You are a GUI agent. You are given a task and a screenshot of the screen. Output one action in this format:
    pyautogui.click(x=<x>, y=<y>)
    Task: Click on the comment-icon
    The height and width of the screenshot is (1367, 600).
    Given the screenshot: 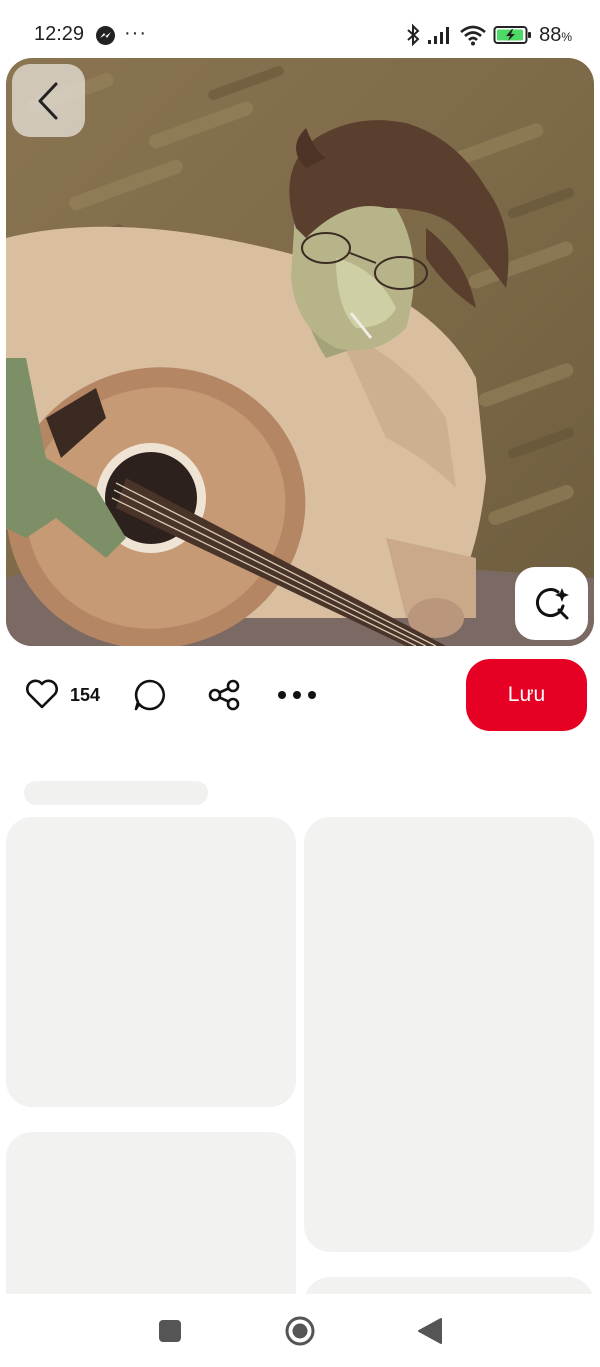 What is the action you would take?
    pyautogui.click(x=150, y=695)
    